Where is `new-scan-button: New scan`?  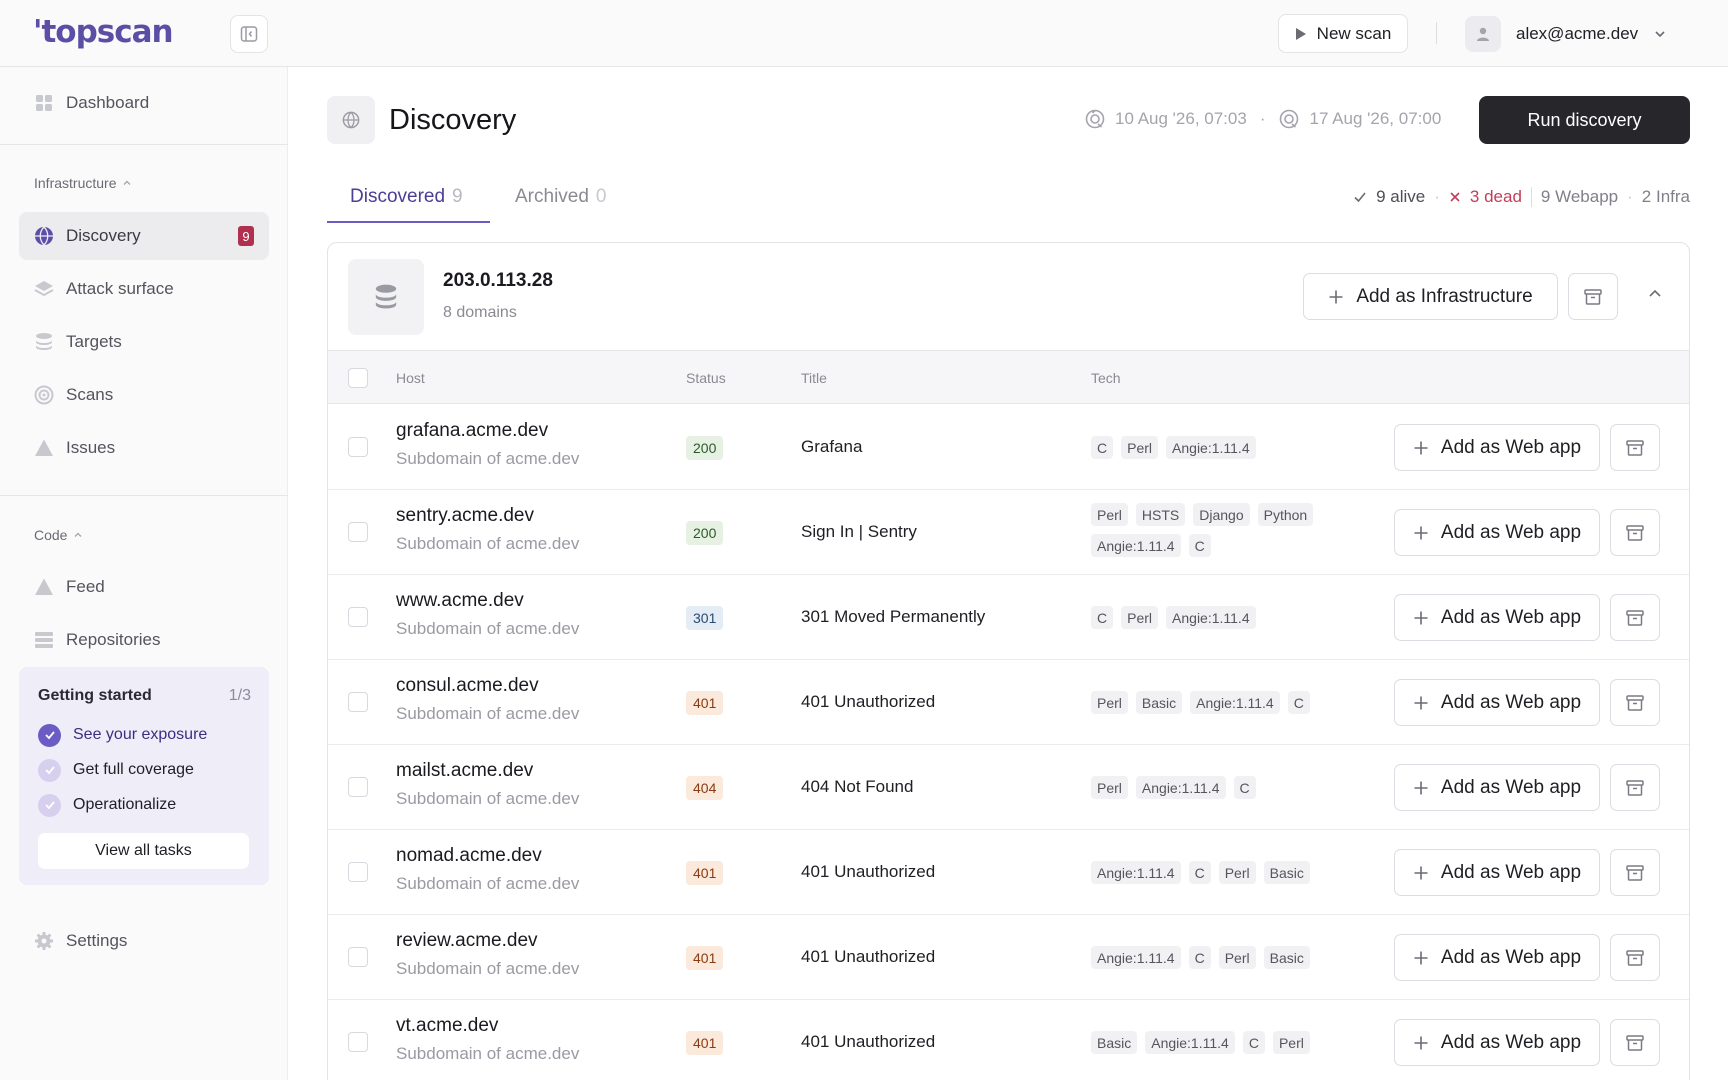 new-scan-button: New scan is located at coordinates (1343, 33).